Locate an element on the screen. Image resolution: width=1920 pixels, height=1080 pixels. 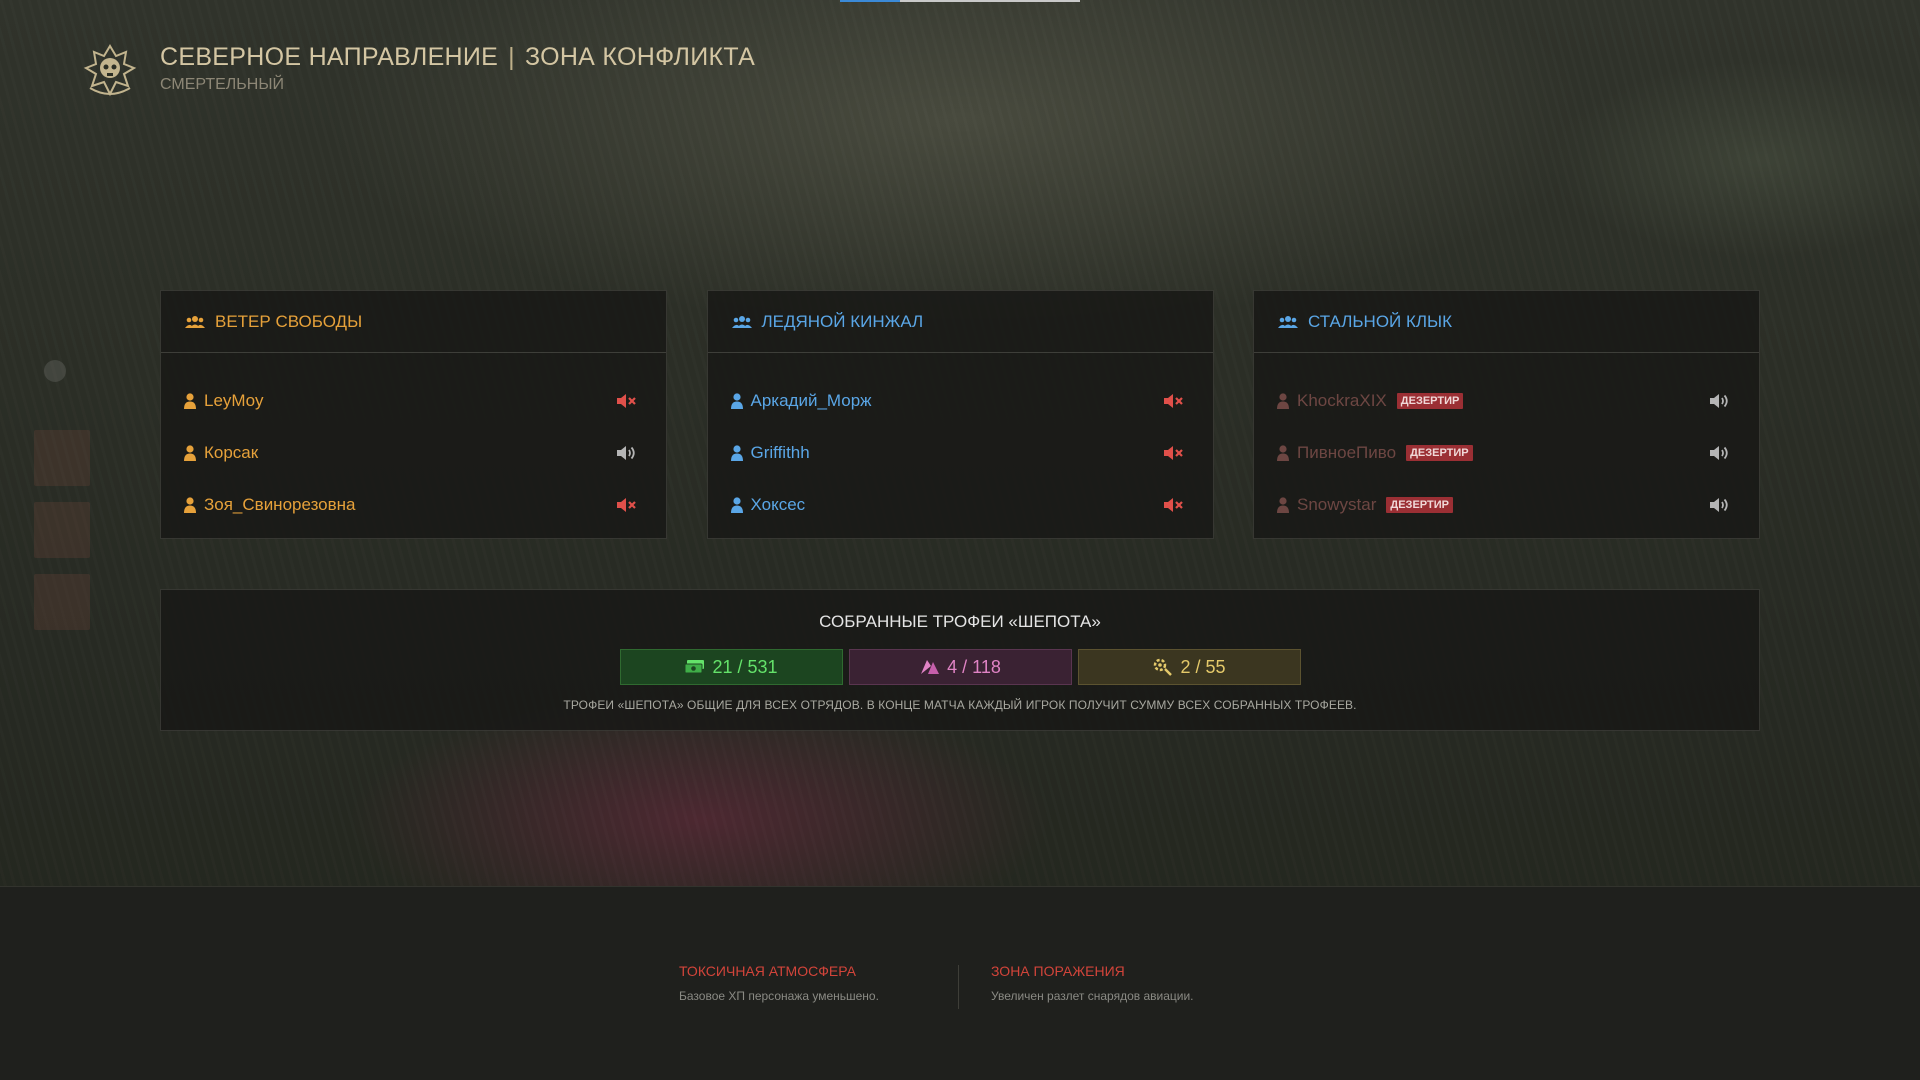
player-row: ПивноеПиво ДЕЗЕРТИР is located at coordinates (1506, 453).